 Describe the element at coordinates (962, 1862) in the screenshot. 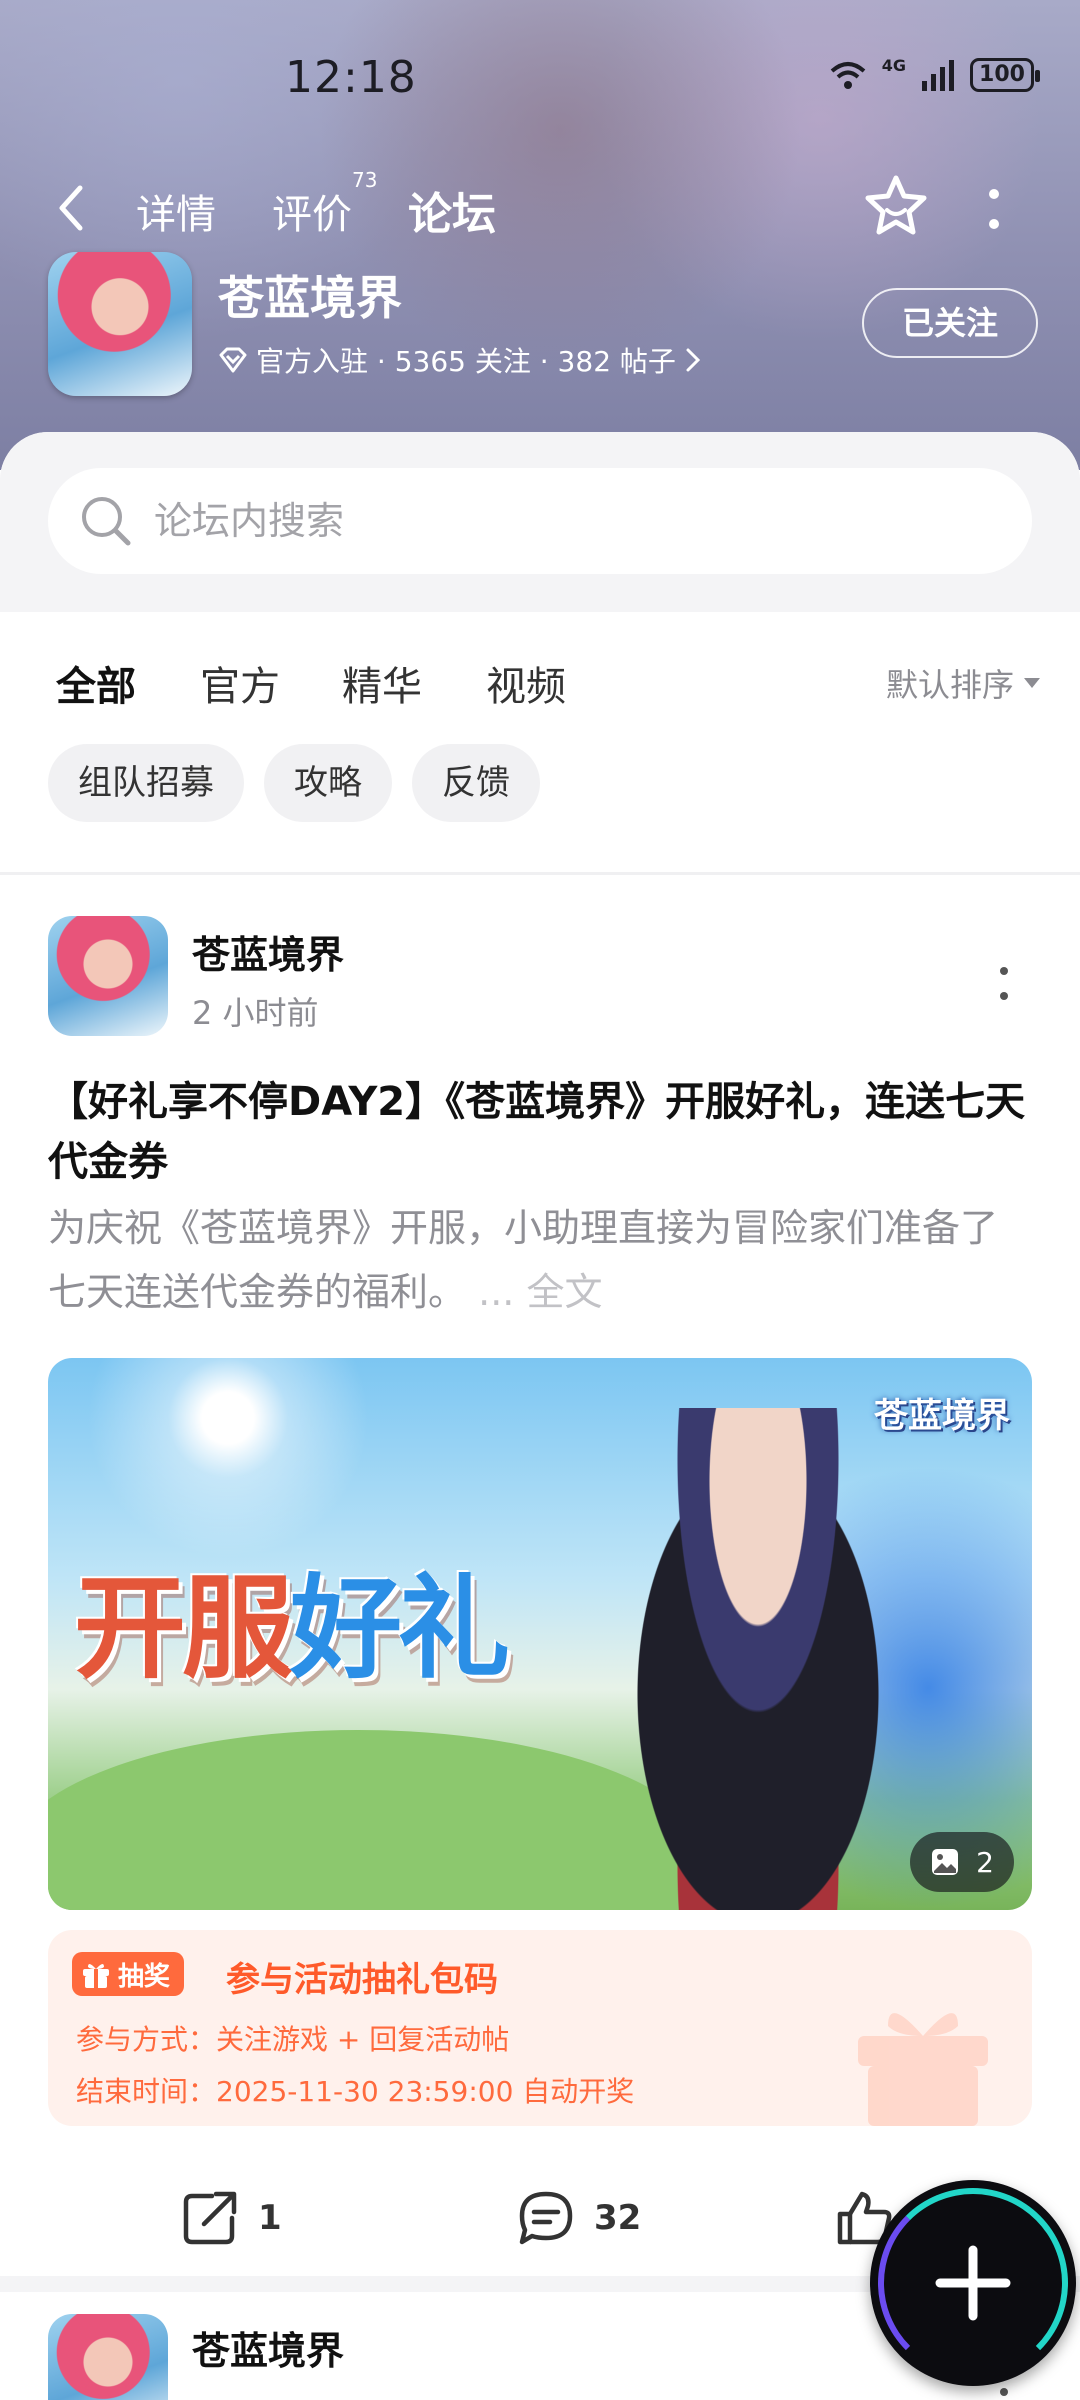

I see `image-count-badge: 2` at that location.